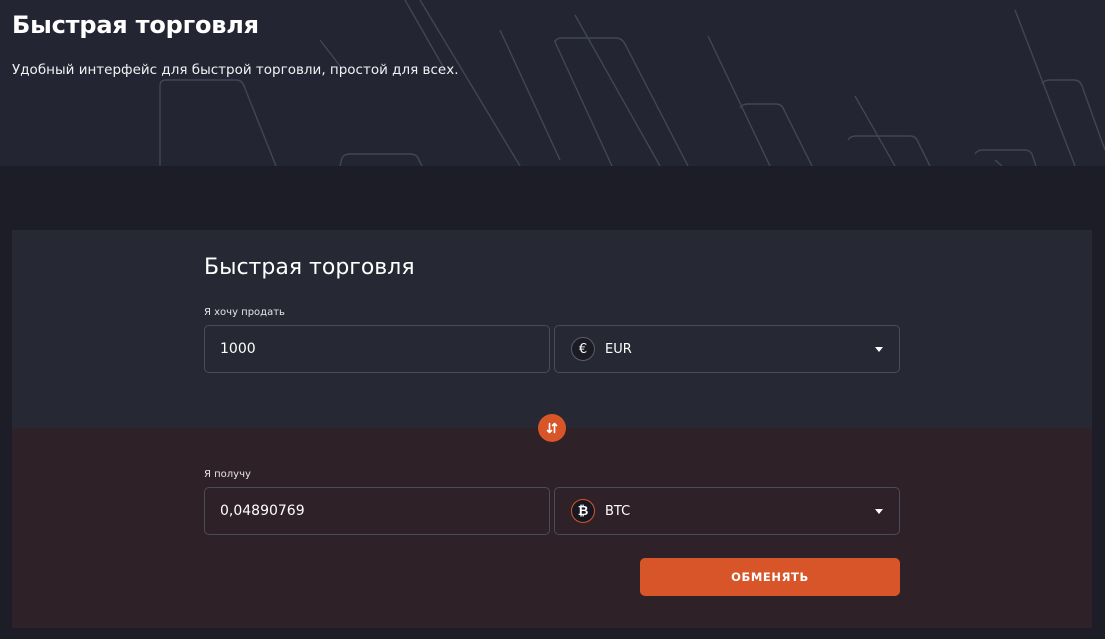  What do you see at coordinates (618, 511) in the screenshot?
I see `receive-currency-code: BTC` at bounding box center [618, 511].